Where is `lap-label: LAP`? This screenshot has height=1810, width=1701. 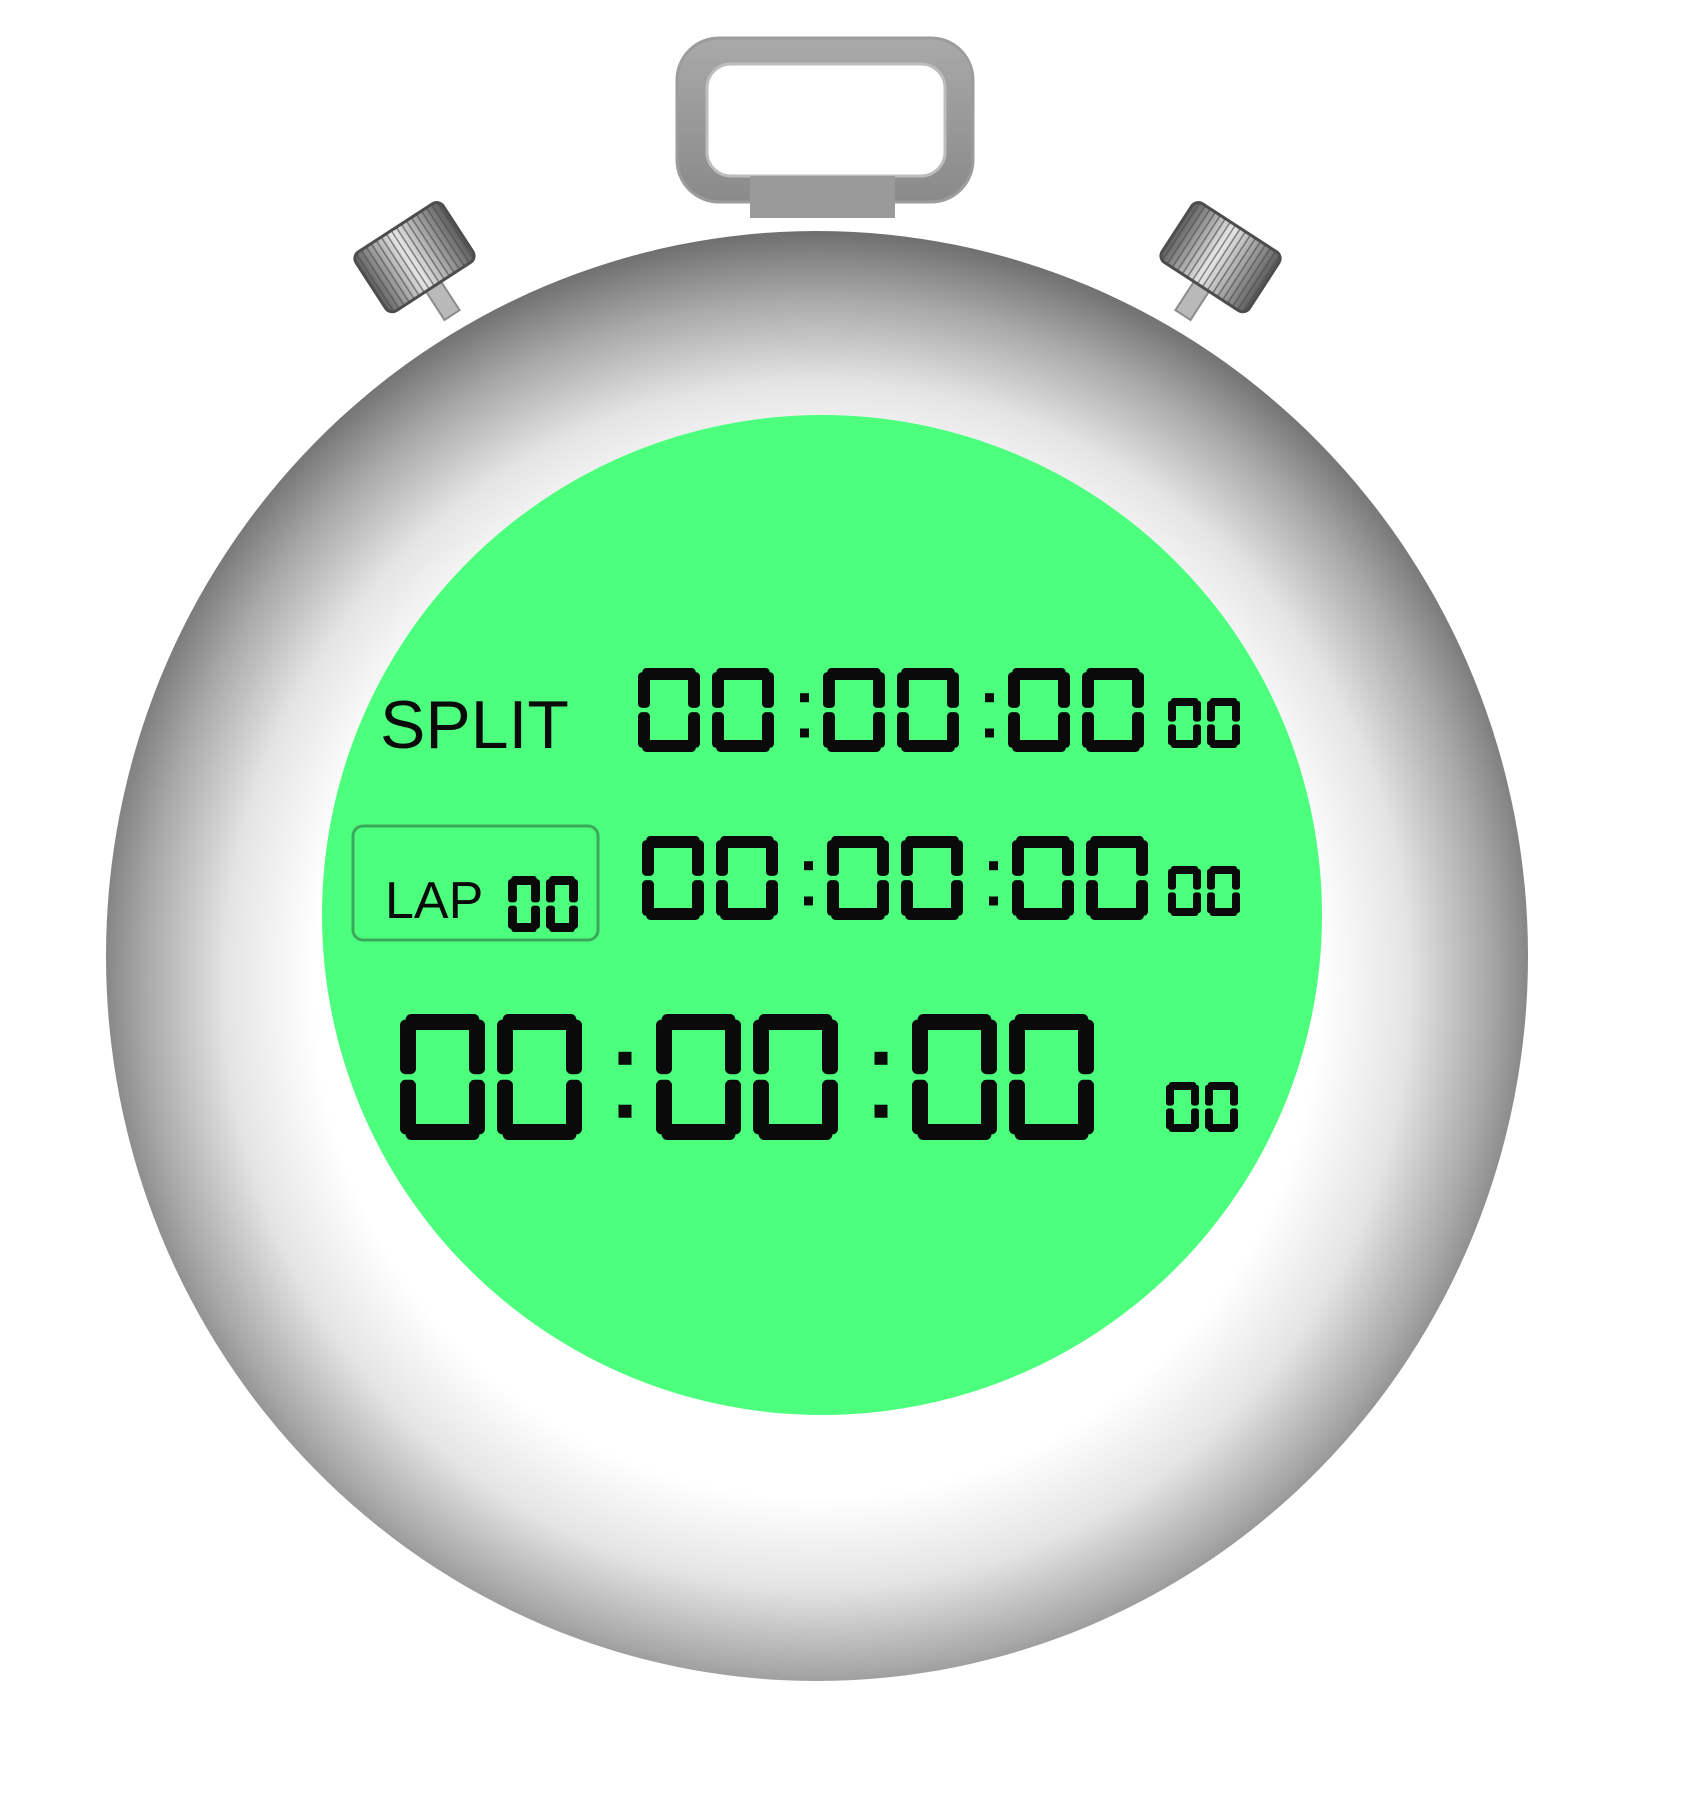 lap-label: LAP is located at coordinates (434, 901).